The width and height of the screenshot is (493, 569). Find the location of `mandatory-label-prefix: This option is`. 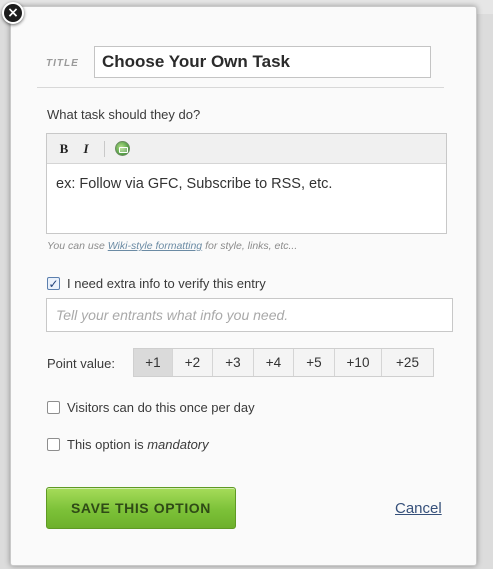

mandatory-label-prefix: This option is is located at coordinates (107, 444).